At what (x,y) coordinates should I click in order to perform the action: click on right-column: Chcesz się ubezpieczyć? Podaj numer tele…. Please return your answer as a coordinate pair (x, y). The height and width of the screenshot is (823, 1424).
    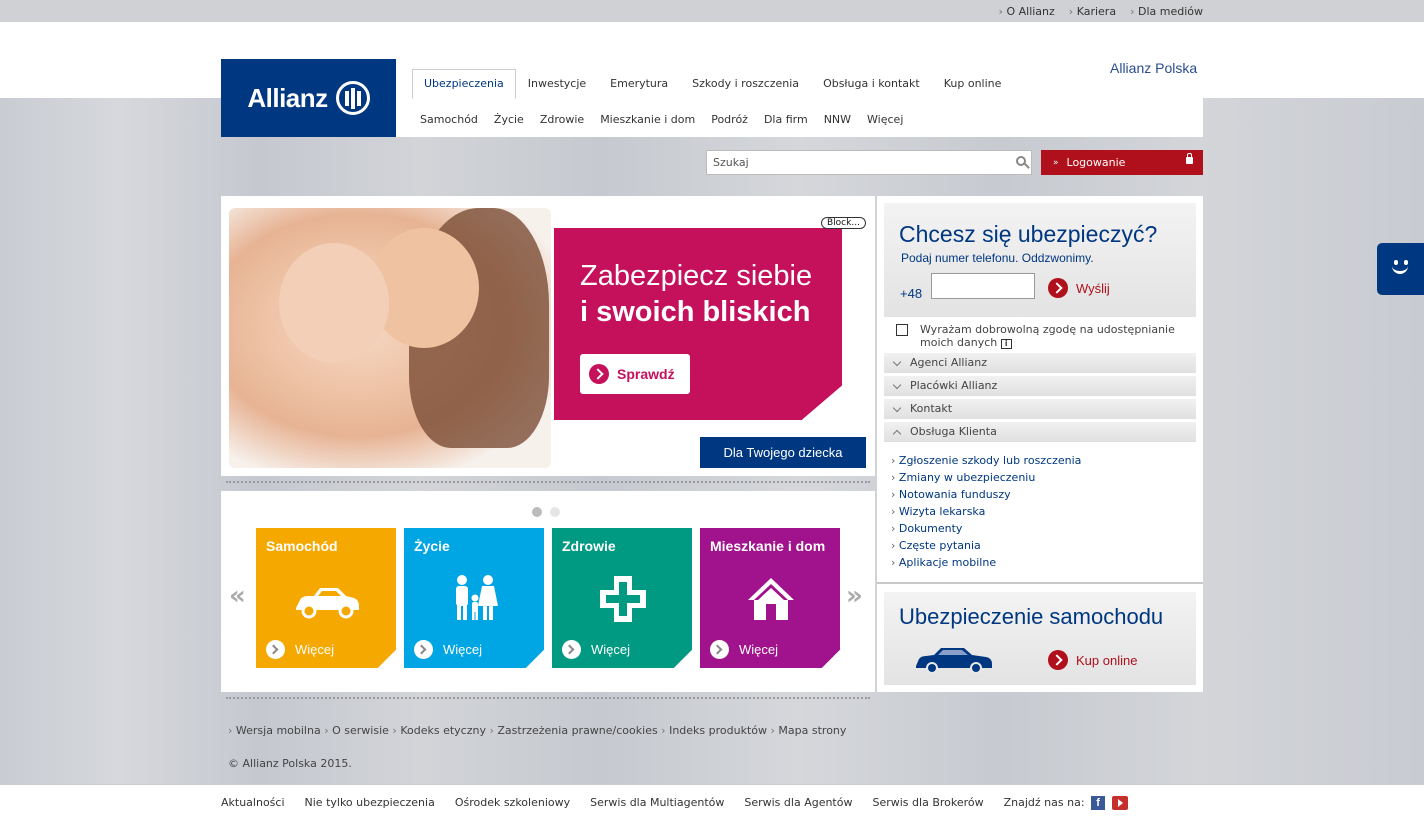
    Looking at the image, I should click on (1040, 444).